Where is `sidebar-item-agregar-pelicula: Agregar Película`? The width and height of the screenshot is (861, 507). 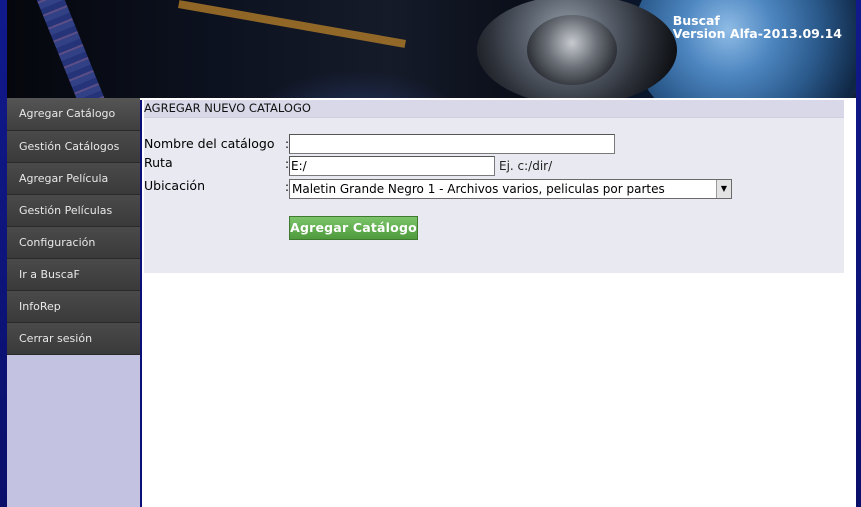 sidebar-item-agregar-pelicula: Agregar Película is located at coordinates (73, 179).